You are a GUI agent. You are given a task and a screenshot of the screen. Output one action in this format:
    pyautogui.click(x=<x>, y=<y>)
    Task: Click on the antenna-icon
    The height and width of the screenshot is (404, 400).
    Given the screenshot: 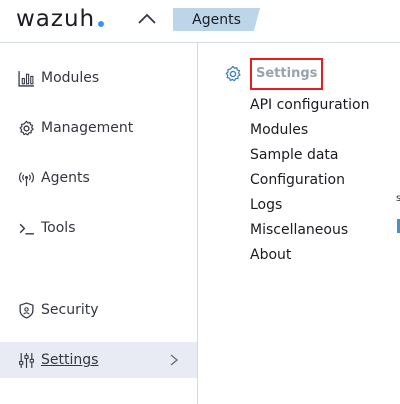 What is the action you would take?
    pyautogui.click(x=26, y=179)
    